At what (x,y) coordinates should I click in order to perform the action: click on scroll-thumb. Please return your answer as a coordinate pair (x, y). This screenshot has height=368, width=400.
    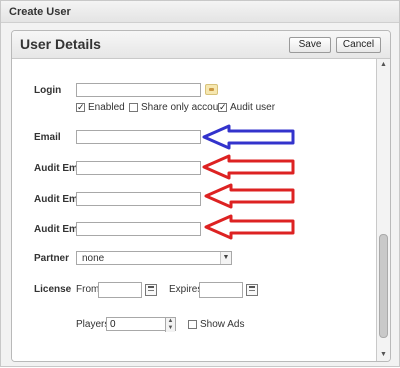
    Looking at the image, I should click on (383, 286).